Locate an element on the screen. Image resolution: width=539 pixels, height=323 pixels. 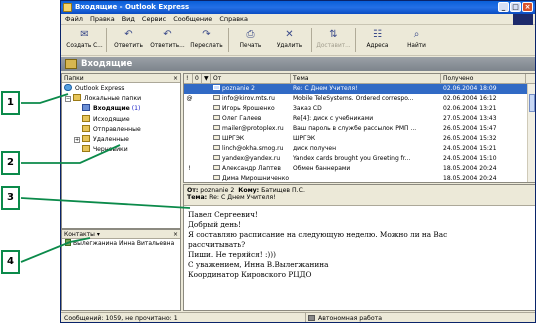
message-from-text: Олег Галеев is located at coordinates (242, 118).